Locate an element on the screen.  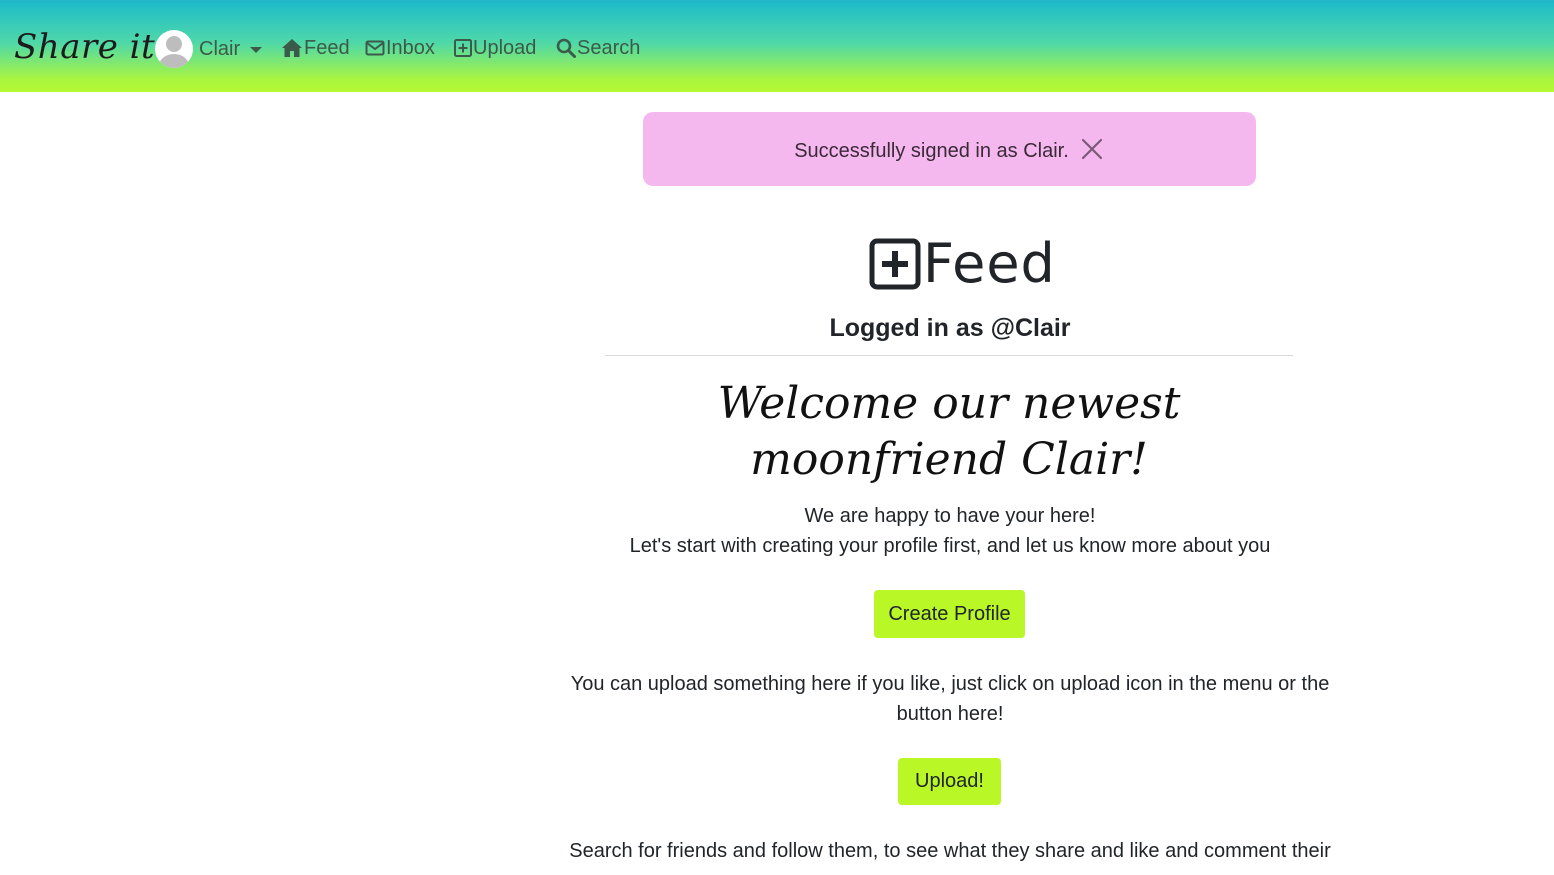
top-navbar: Share it Clair Feed Inbox Upload Search is located at coordinates (777, 46).